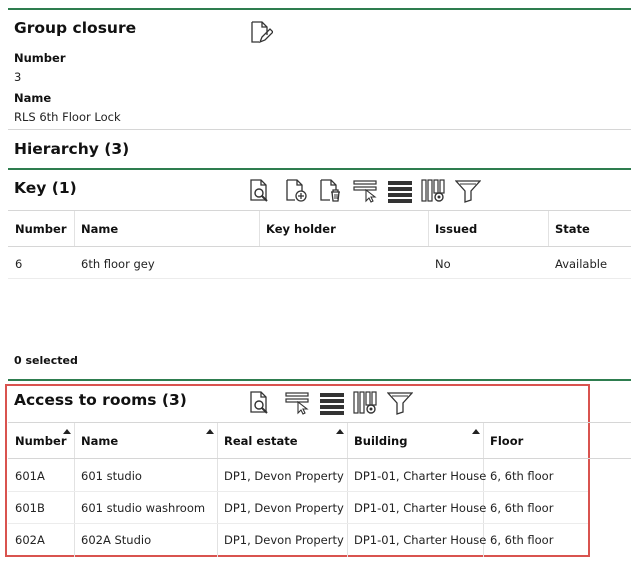 The width and height of the screenshot is (631, 563). I want to click on add-document-icon, so click(296, 191).